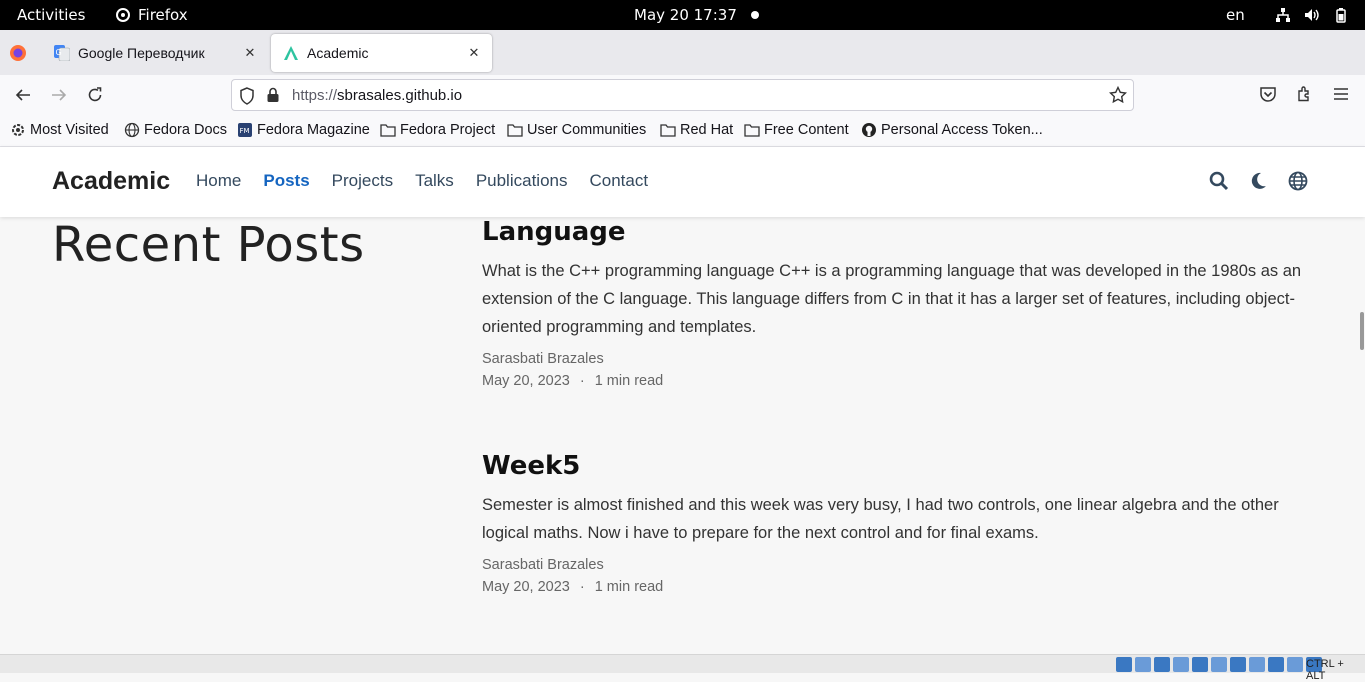  What do you see at coordinates (163, 15) in the screenshot?
I see `app-name: Firefox` at bounding box center [163, 15].